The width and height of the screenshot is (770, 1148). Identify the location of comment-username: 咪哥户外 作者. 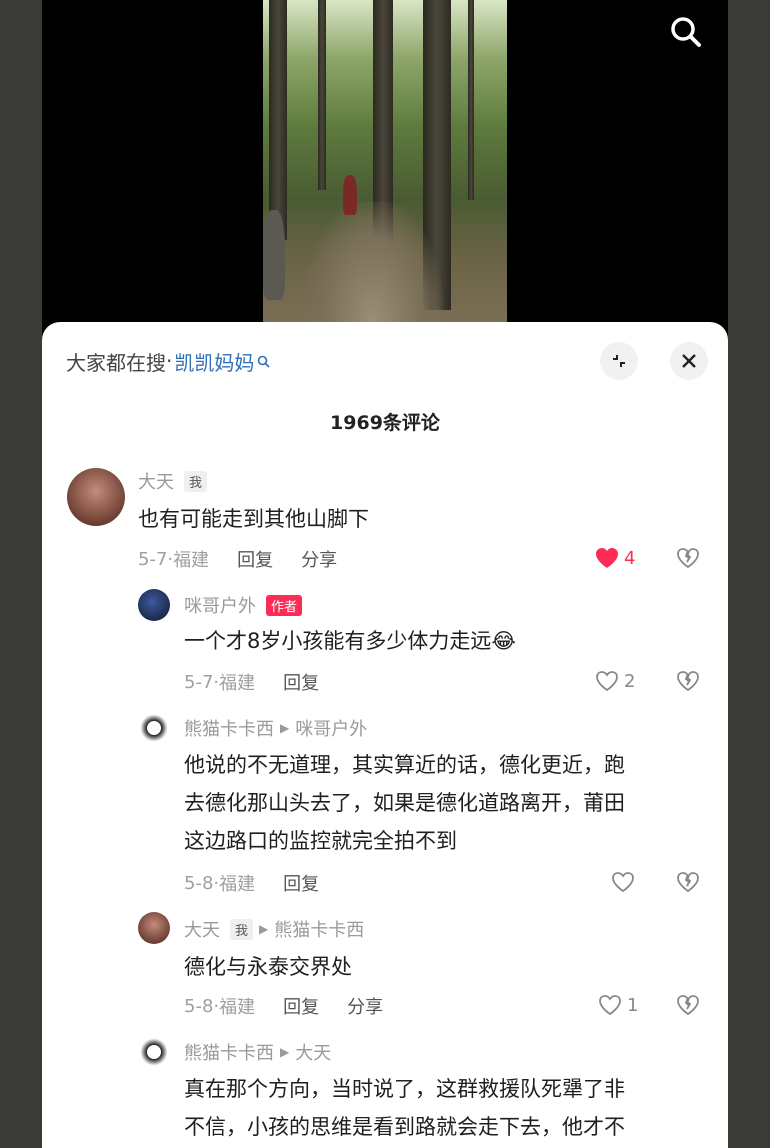
(243, 605).